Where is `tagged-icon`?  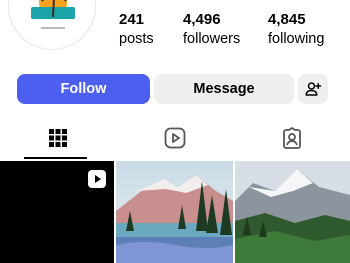 tagged-icon is located at coordinates (292, 138).